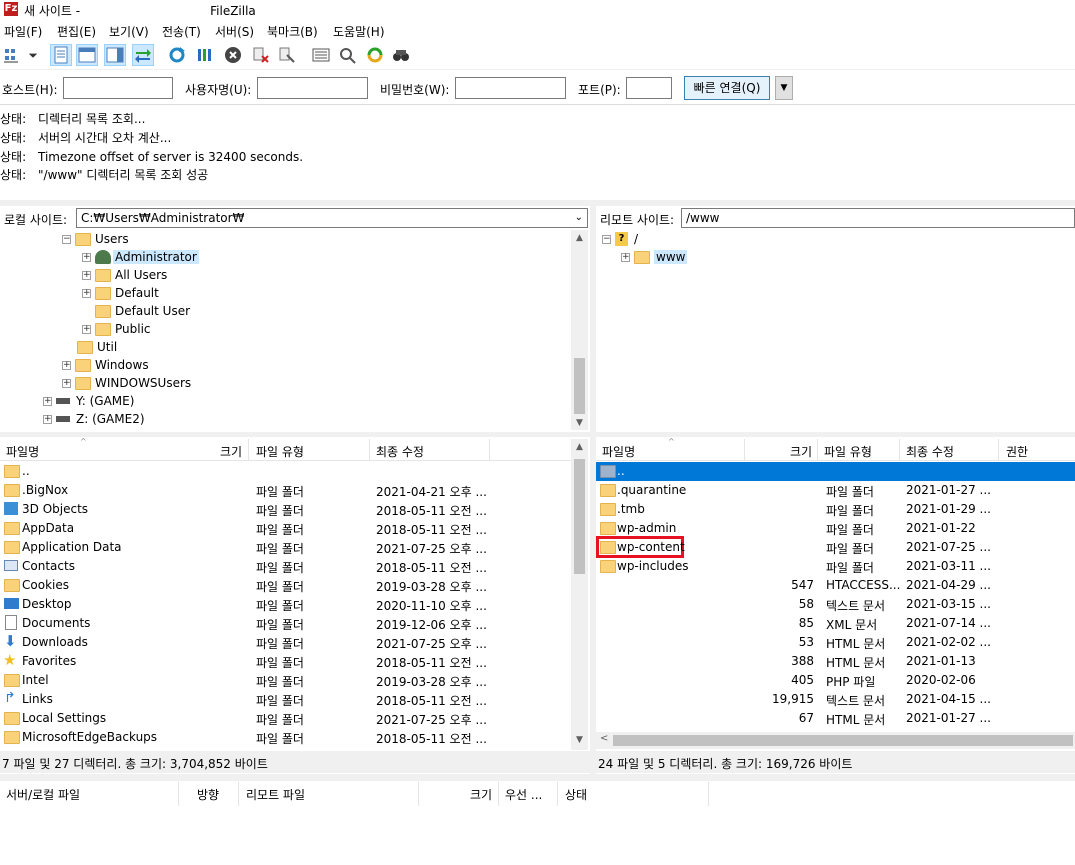 The image size is (1075, 865). What do you see at coordinates (10, 698) in the screenshot?
I see `links-icon: ↱` at bounding box center [10, 698].